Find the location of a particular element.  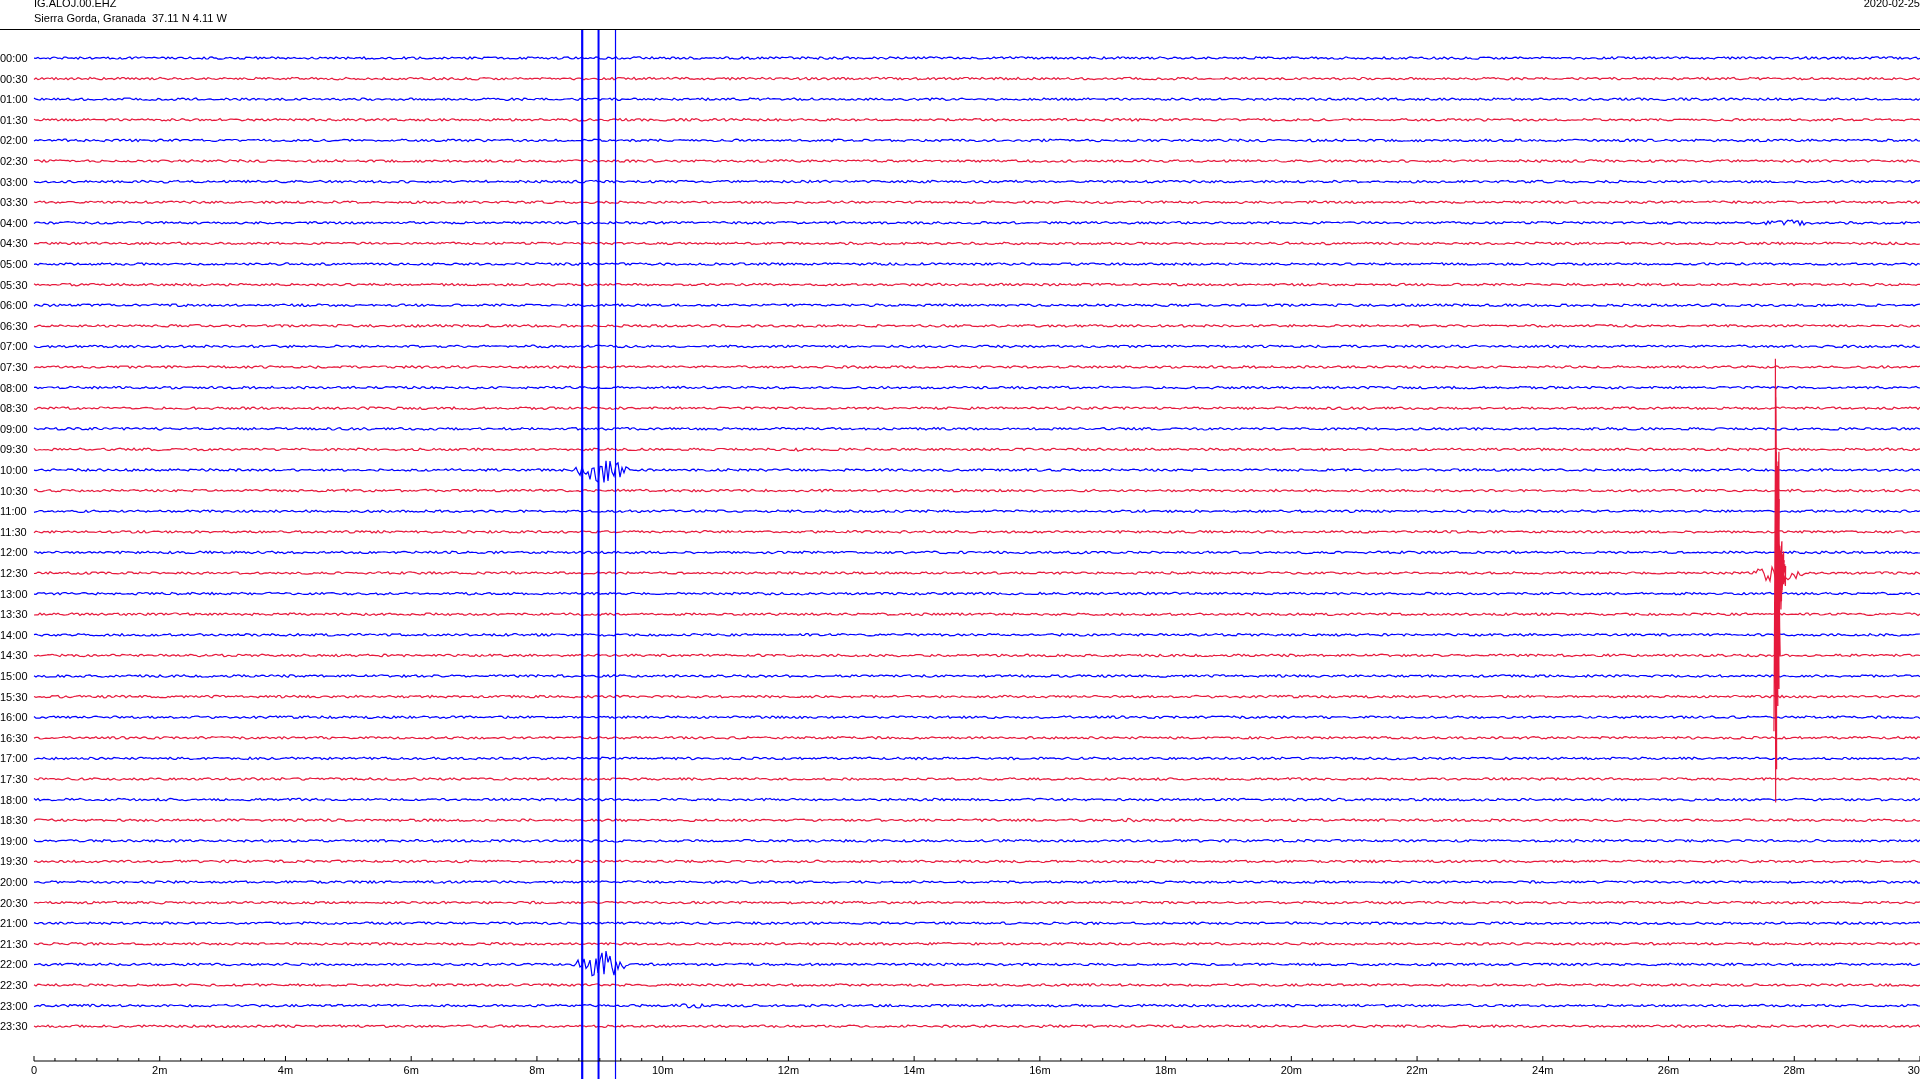

time-label: 21:30 is located at coordinates (14, 943).